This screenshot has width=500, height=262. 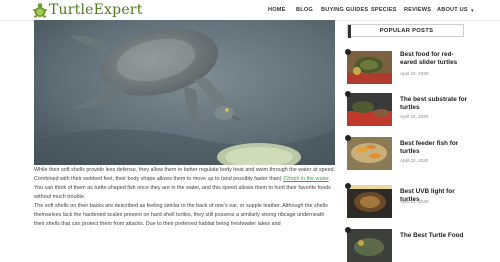 What do you see at coordinates (434, 236) in the screenshot?
I see `post-title: The Best Turtle Food` at bounding box center [434, 236].